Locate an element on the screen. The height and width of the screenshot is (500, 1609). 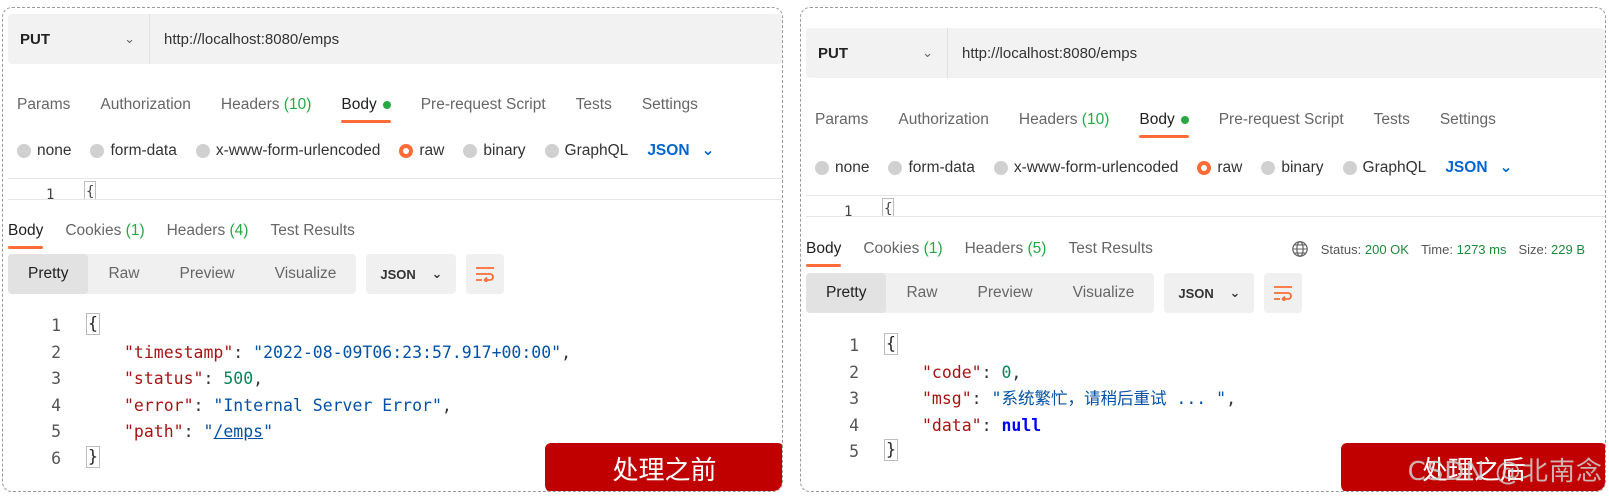
response-view-bar: Pretty Raw Preview Visualize JSON ⌄ is located at coordinates (256, 274).